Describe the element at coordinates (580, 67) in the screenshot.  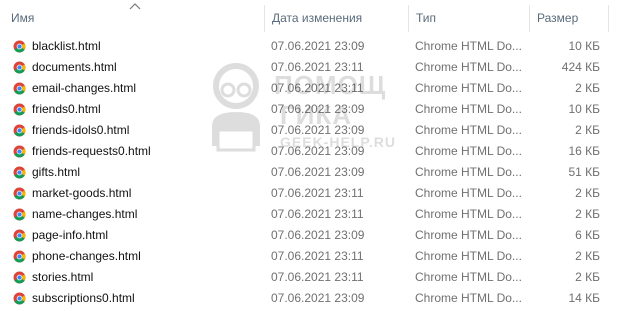
I see `file-size: 424 КБ` at that location.